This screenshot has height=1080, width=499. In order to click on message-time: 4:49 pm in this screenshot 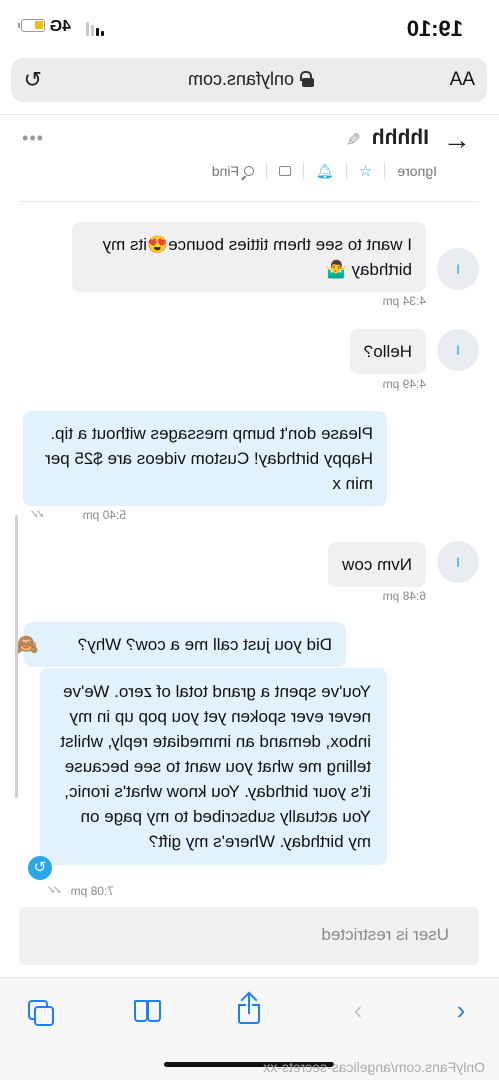, I will do `click(404, 384)`.